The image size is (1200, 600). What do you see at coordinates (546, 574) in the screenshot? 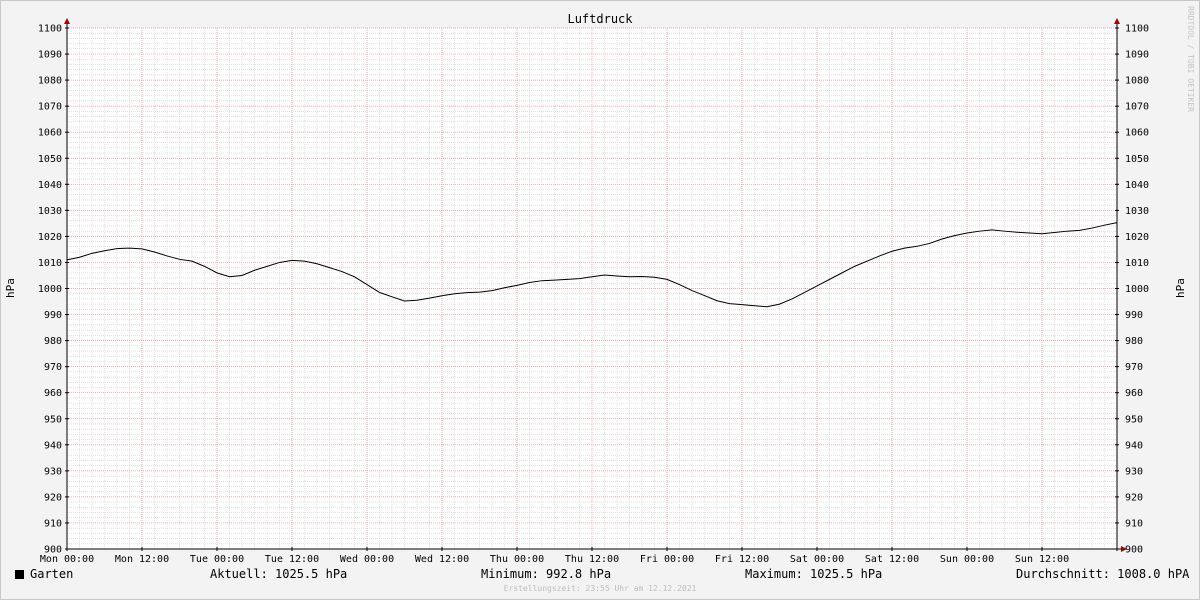
I see `stat-minimum: Minimum: 992.8 hPa` at bounding box center [546, 574].